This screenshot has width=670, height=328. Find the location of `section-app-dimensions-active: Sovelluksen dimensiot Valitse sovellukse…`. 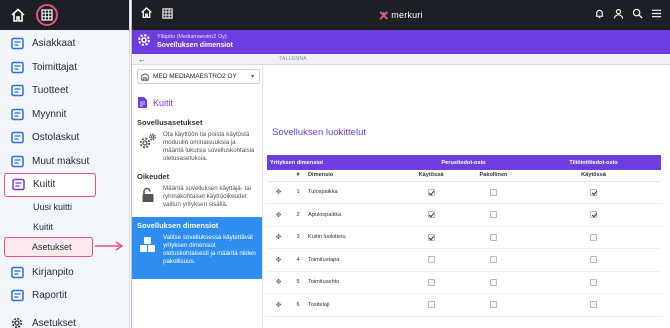

section-app-dimensions-active: Sovelluksen dimensiot Valitse sovellukse… is located at coordinates (197, 248).